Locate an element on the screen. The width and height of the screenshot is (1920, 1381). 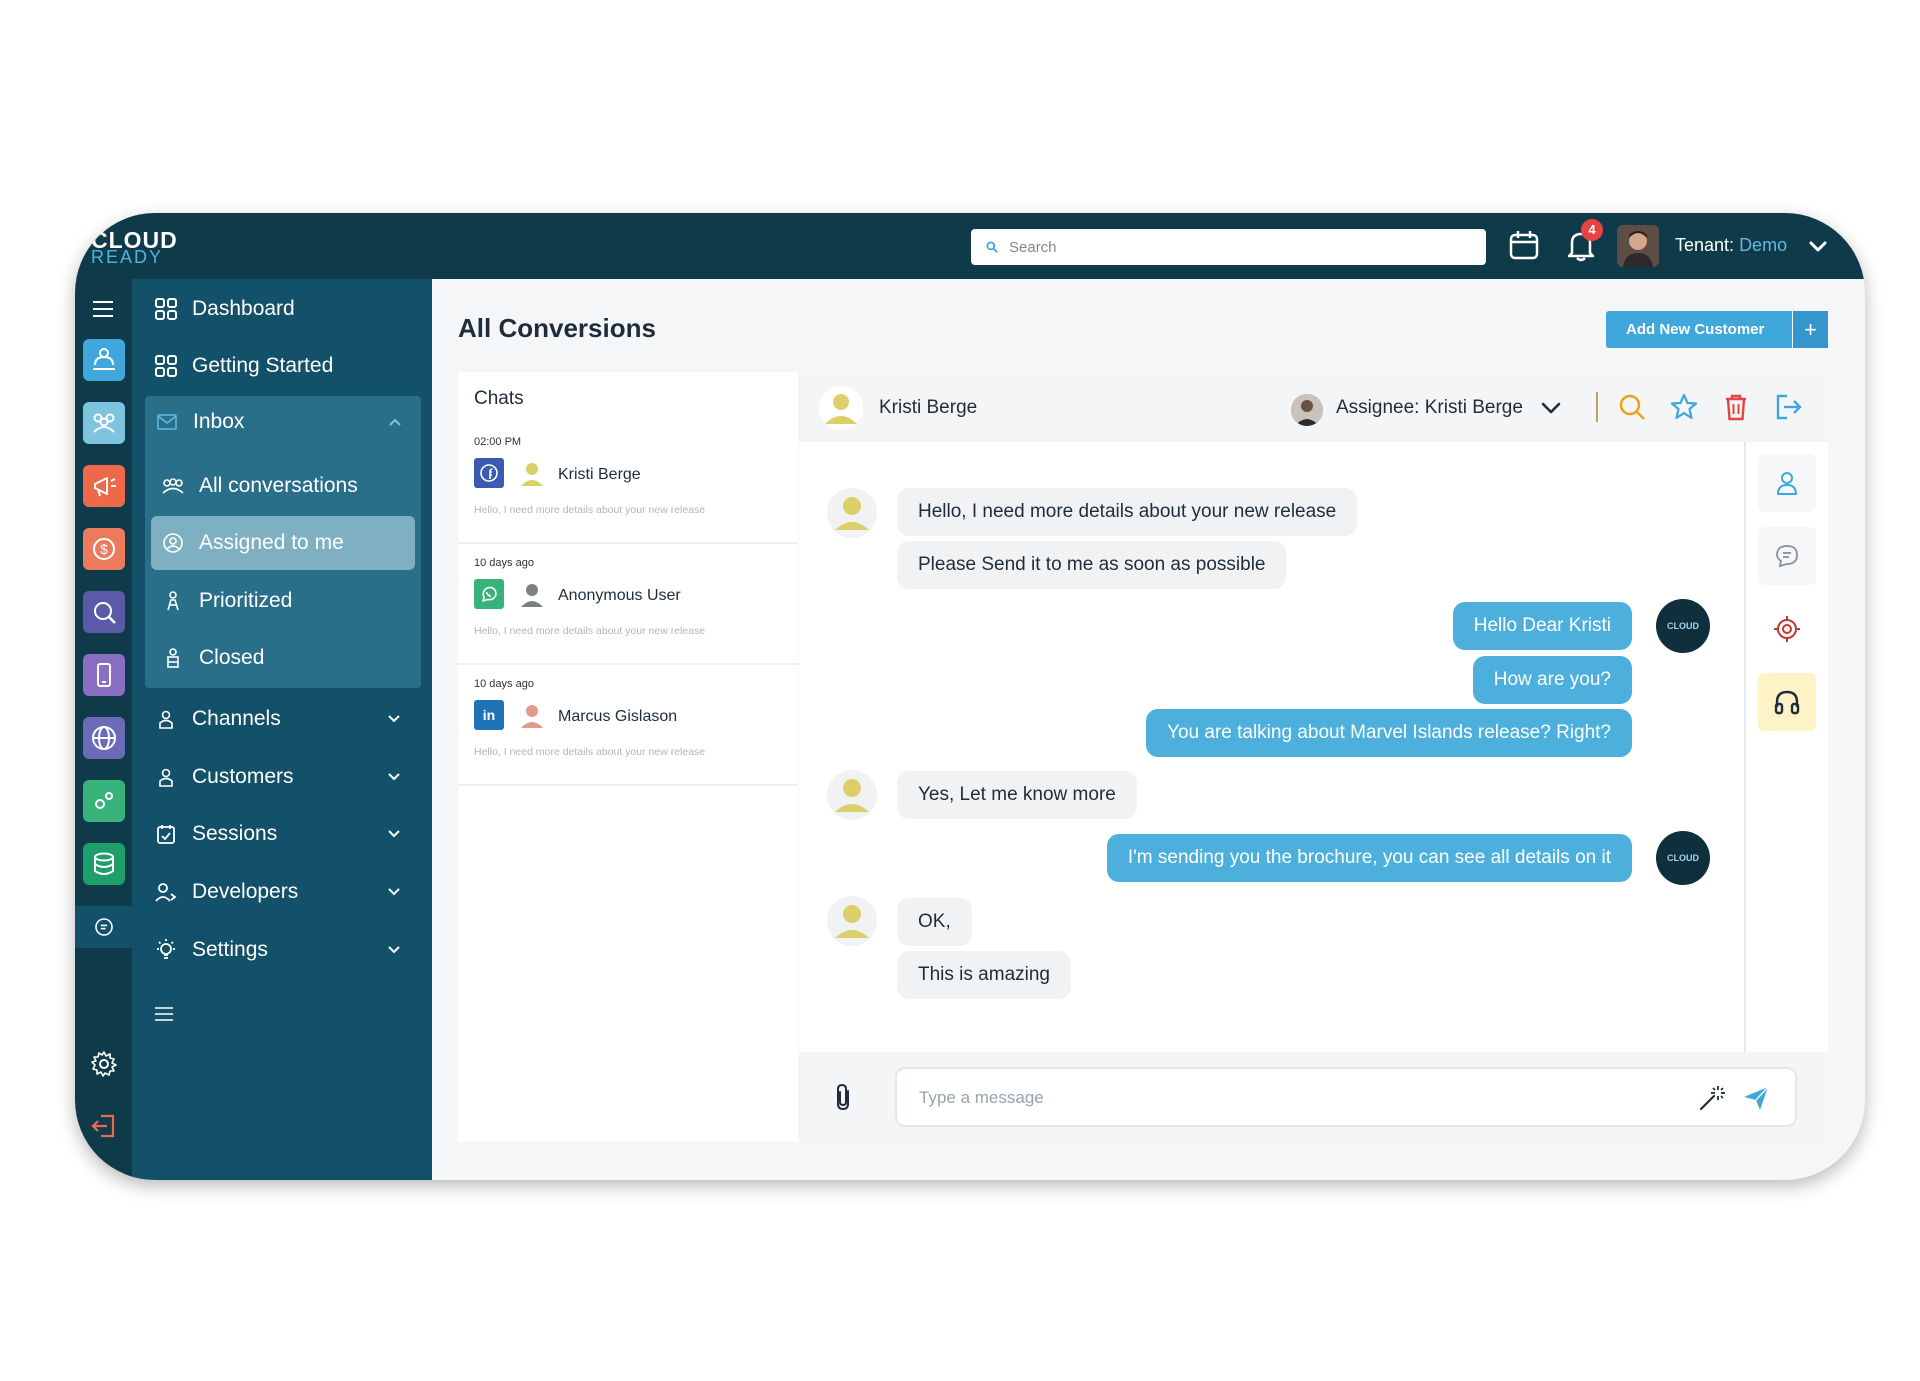
rail-app-support is located at coordinates (104, 360).